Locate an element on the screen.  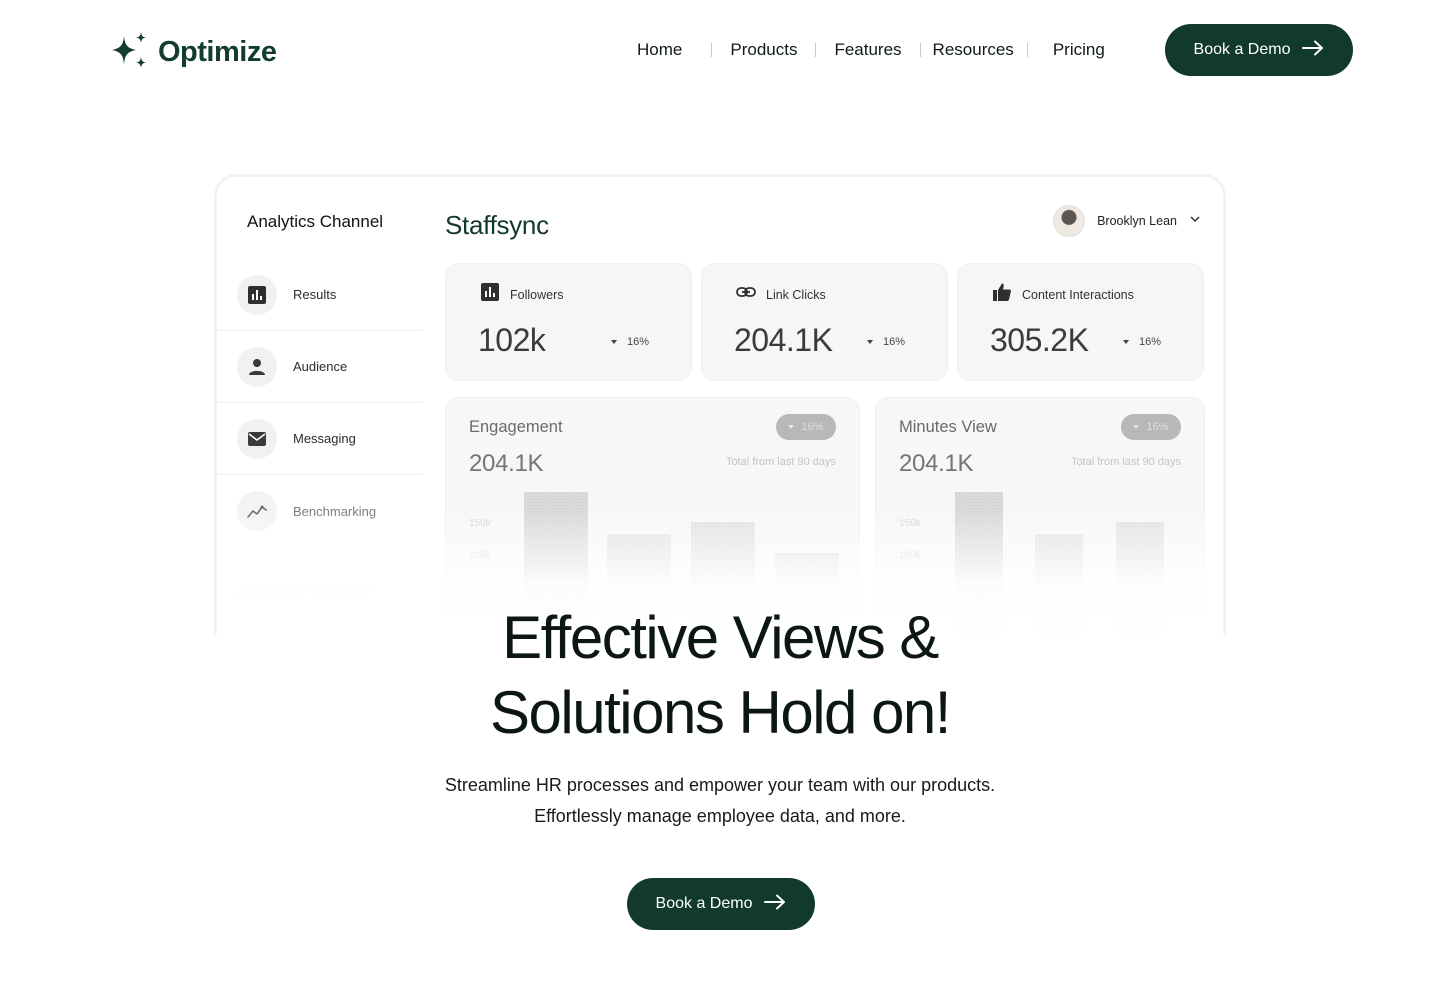
stat-card-followers: Followers 102k 16% is located at coordinates (568, 322).